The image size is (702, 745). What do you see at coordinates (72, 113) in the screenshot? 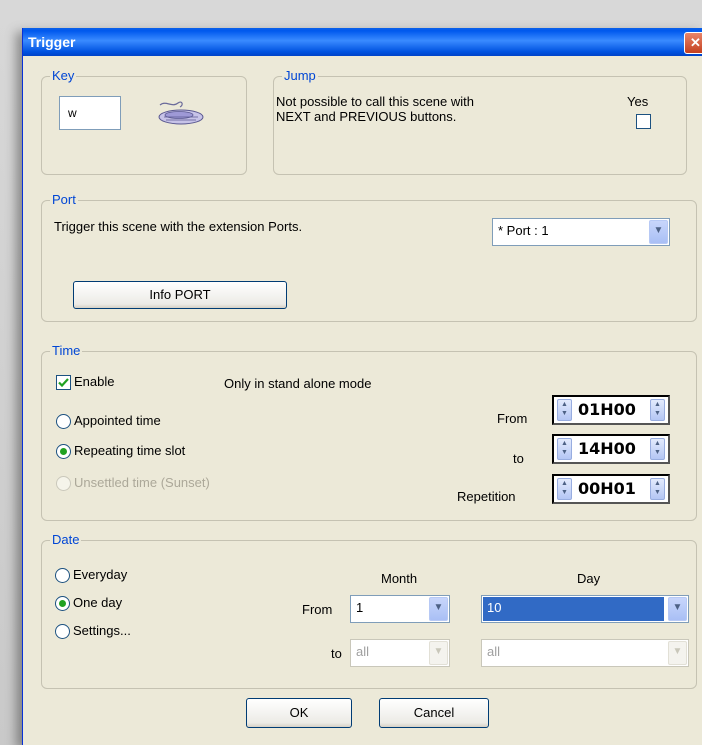
I see `key-value: w` at bounding box center [72, 113].